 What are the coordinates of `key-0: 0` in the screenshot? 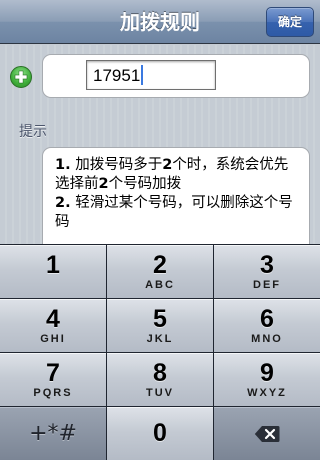 It's located at (160, 433).